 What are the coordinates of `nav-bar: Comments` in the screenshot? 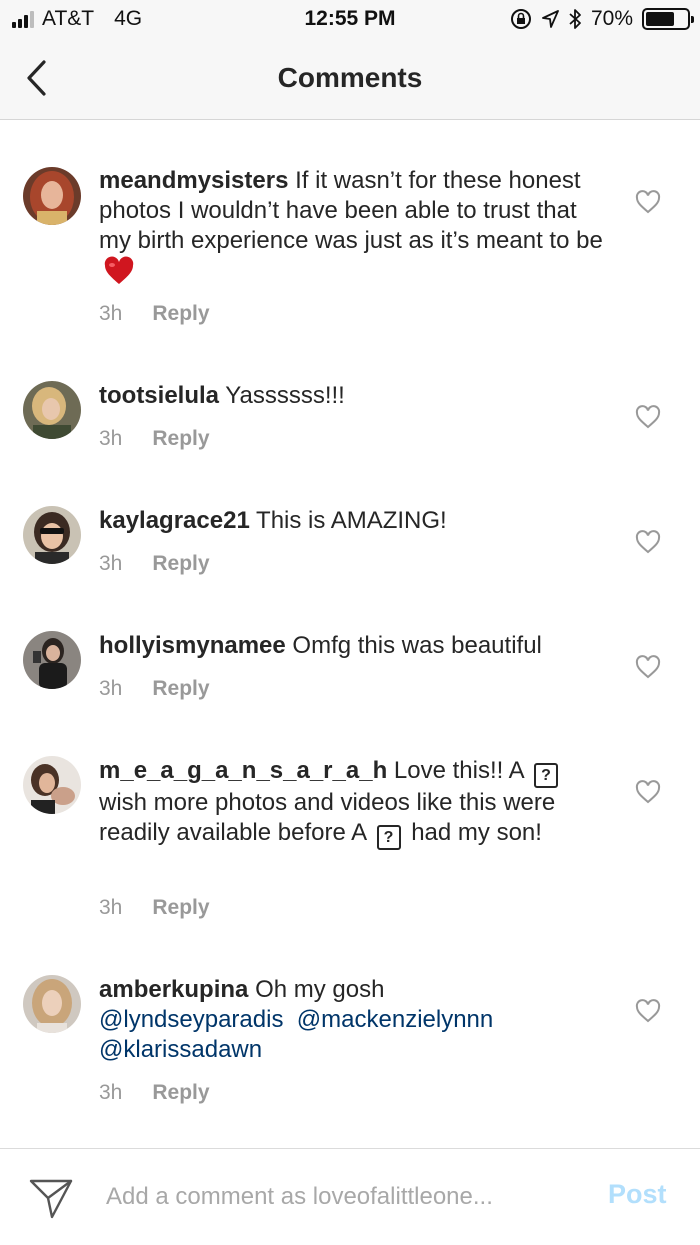 It's located at (350, 80).